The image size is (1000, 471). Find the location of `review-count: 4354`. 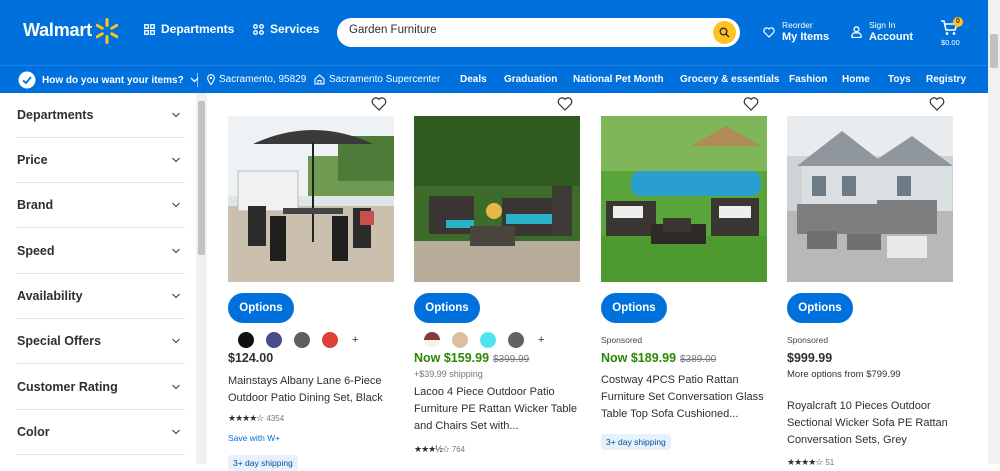

review-count: 4354 is located at coordinates (275, 418).